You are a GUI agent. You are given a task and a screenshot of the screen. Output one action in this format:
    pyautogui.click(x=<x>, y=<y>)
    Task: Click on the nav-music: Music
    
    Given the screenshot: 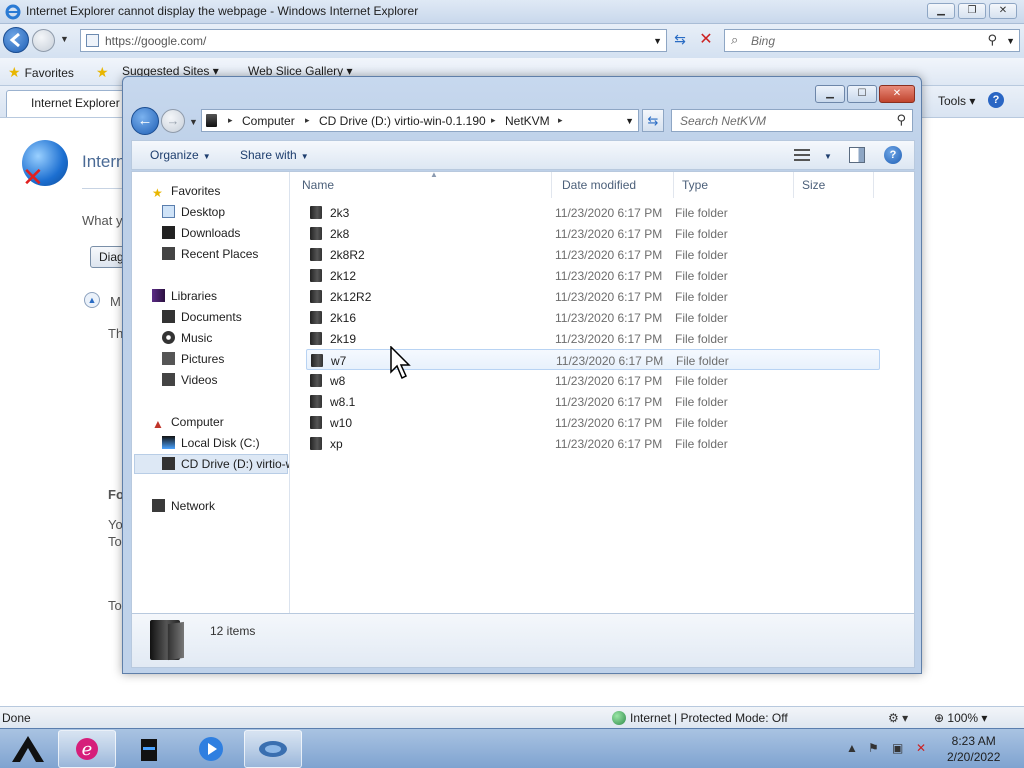 What is the action you would take?
    pyautogui.click(x=187, y=338)
    